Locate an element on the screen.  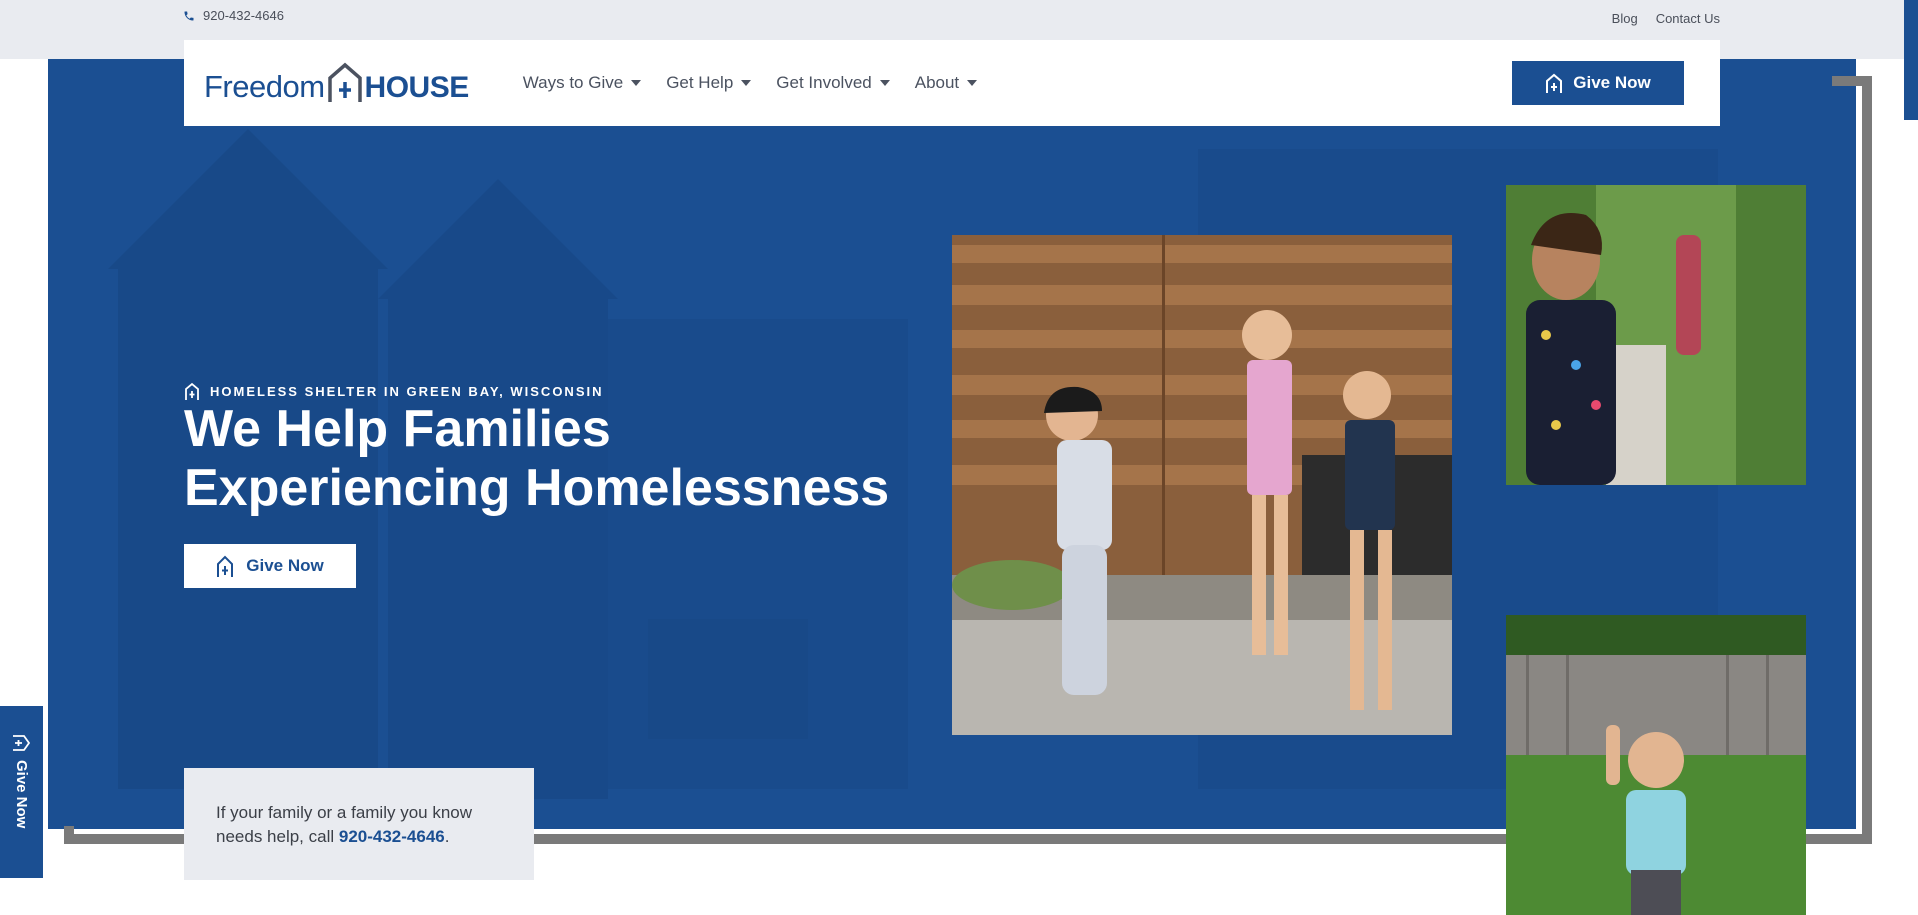
utility-links: Blog Contact Us is located at coordinates (1666, 18).